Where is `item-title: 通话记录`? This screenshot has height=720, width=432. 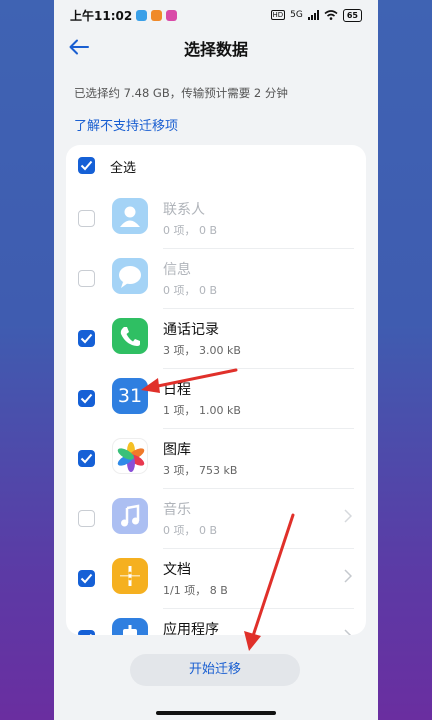 item-title: 通话记录 is located at coordinates (191, 330).